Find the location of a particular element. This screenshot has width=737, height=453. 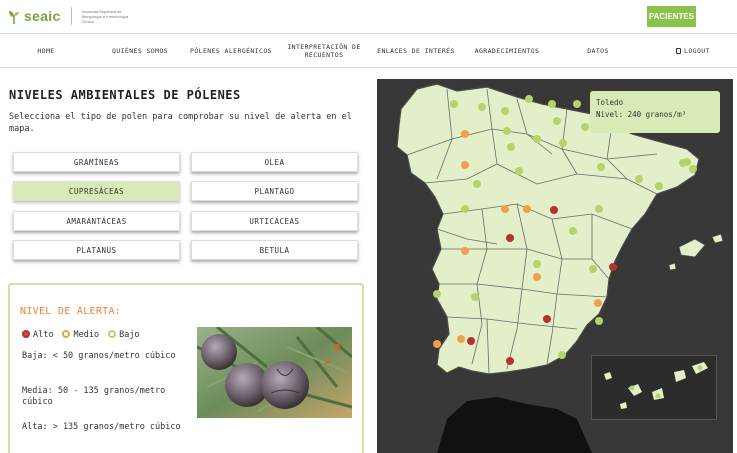

pollen-button-gramineas: GRAMÍNEAS is located at coordinates (96, 162).